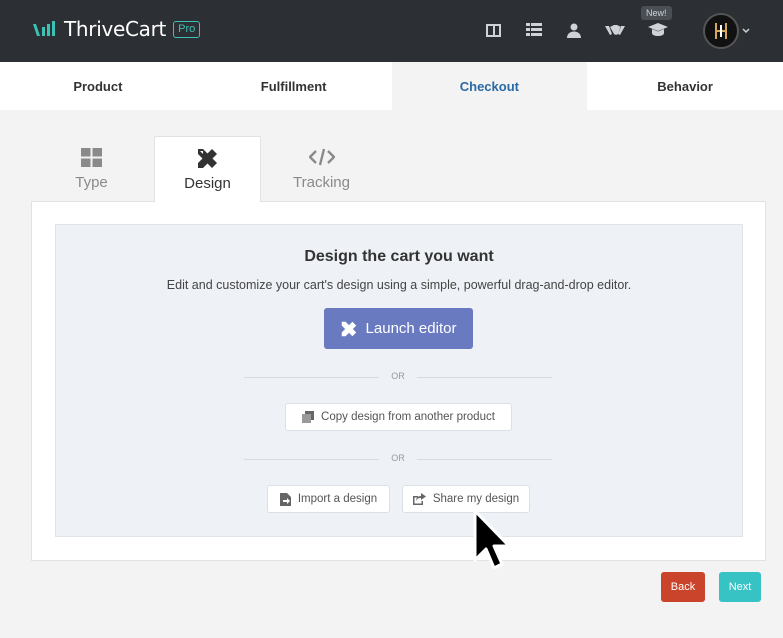  I want to click on copy-icon, so click(308, 417).